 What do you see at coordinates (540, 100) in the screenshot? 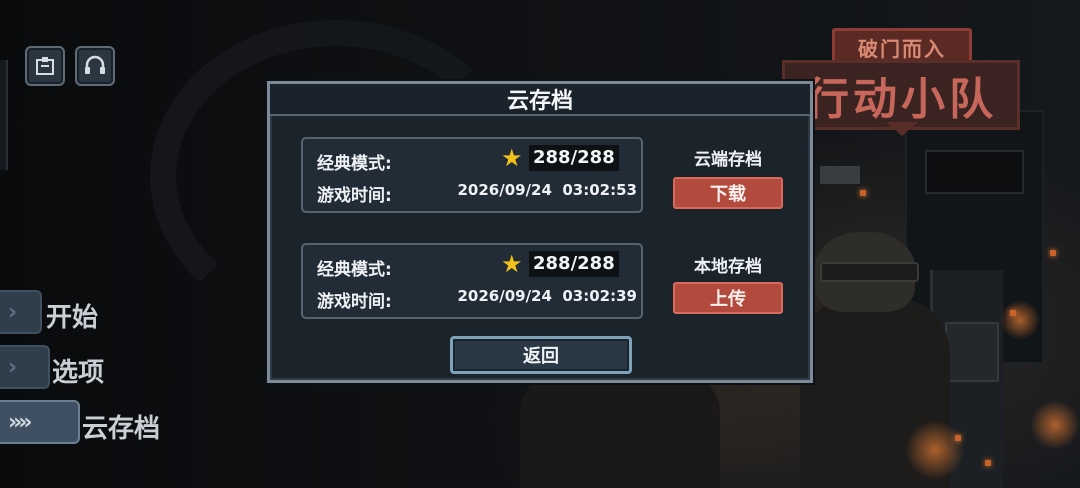
I see `dialog-title: 云存档` at bounding box center [540, 100].